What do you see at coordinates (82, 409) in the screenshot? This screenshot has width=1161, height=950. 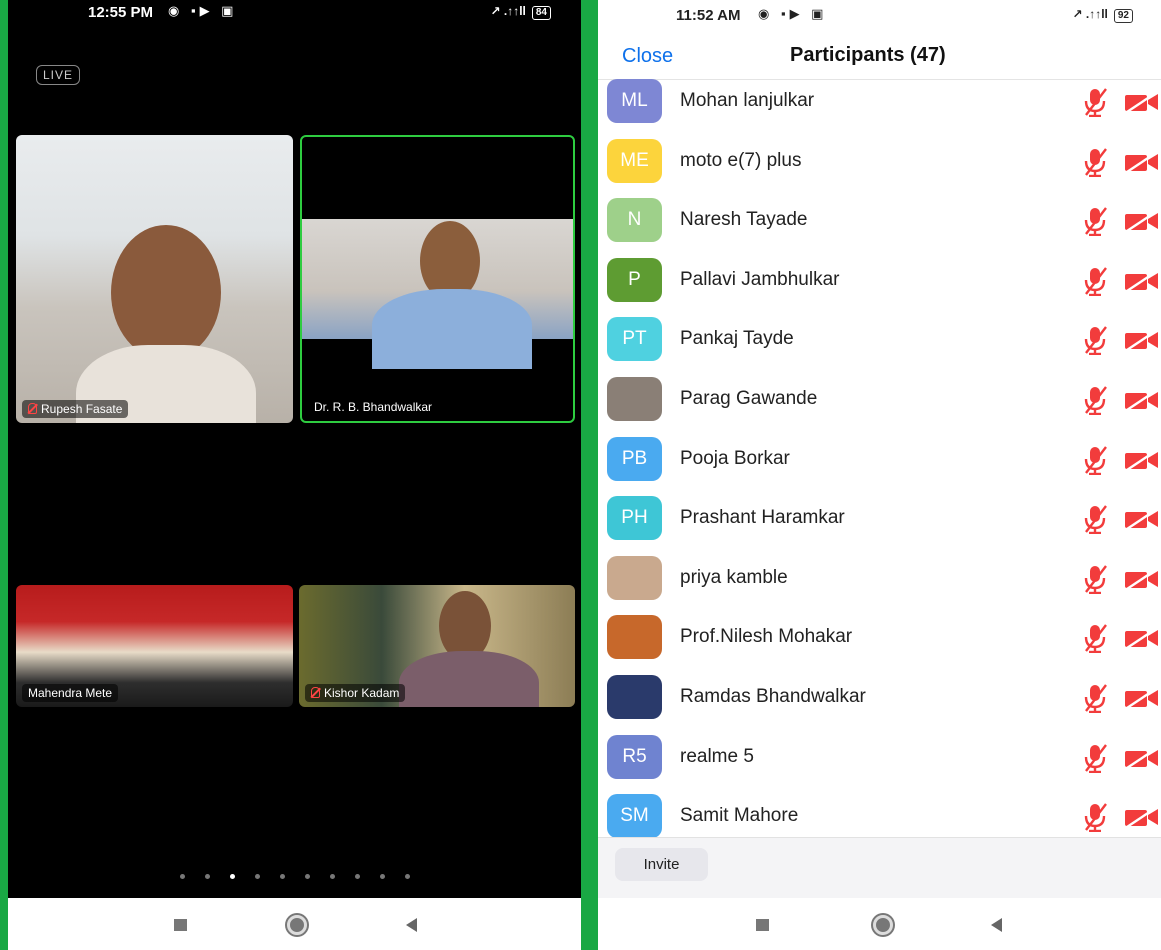 I see `tile-name-text: Rupesh Fasate` at bounding box center [82, 409].